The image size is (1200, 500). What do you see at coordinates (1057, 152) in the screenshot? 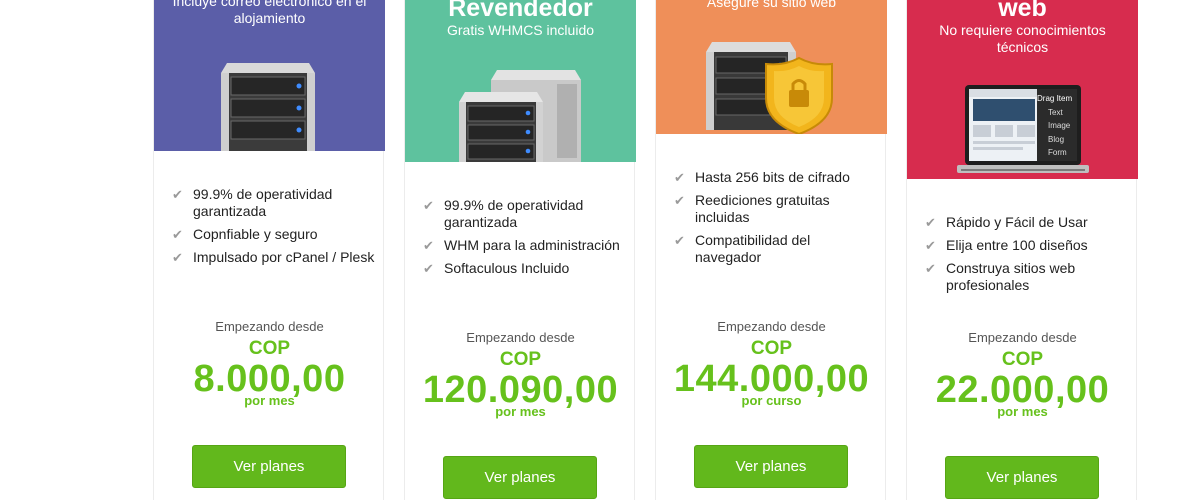
I see `builder-panel-item: Form` at bounding box center [1057, 152].